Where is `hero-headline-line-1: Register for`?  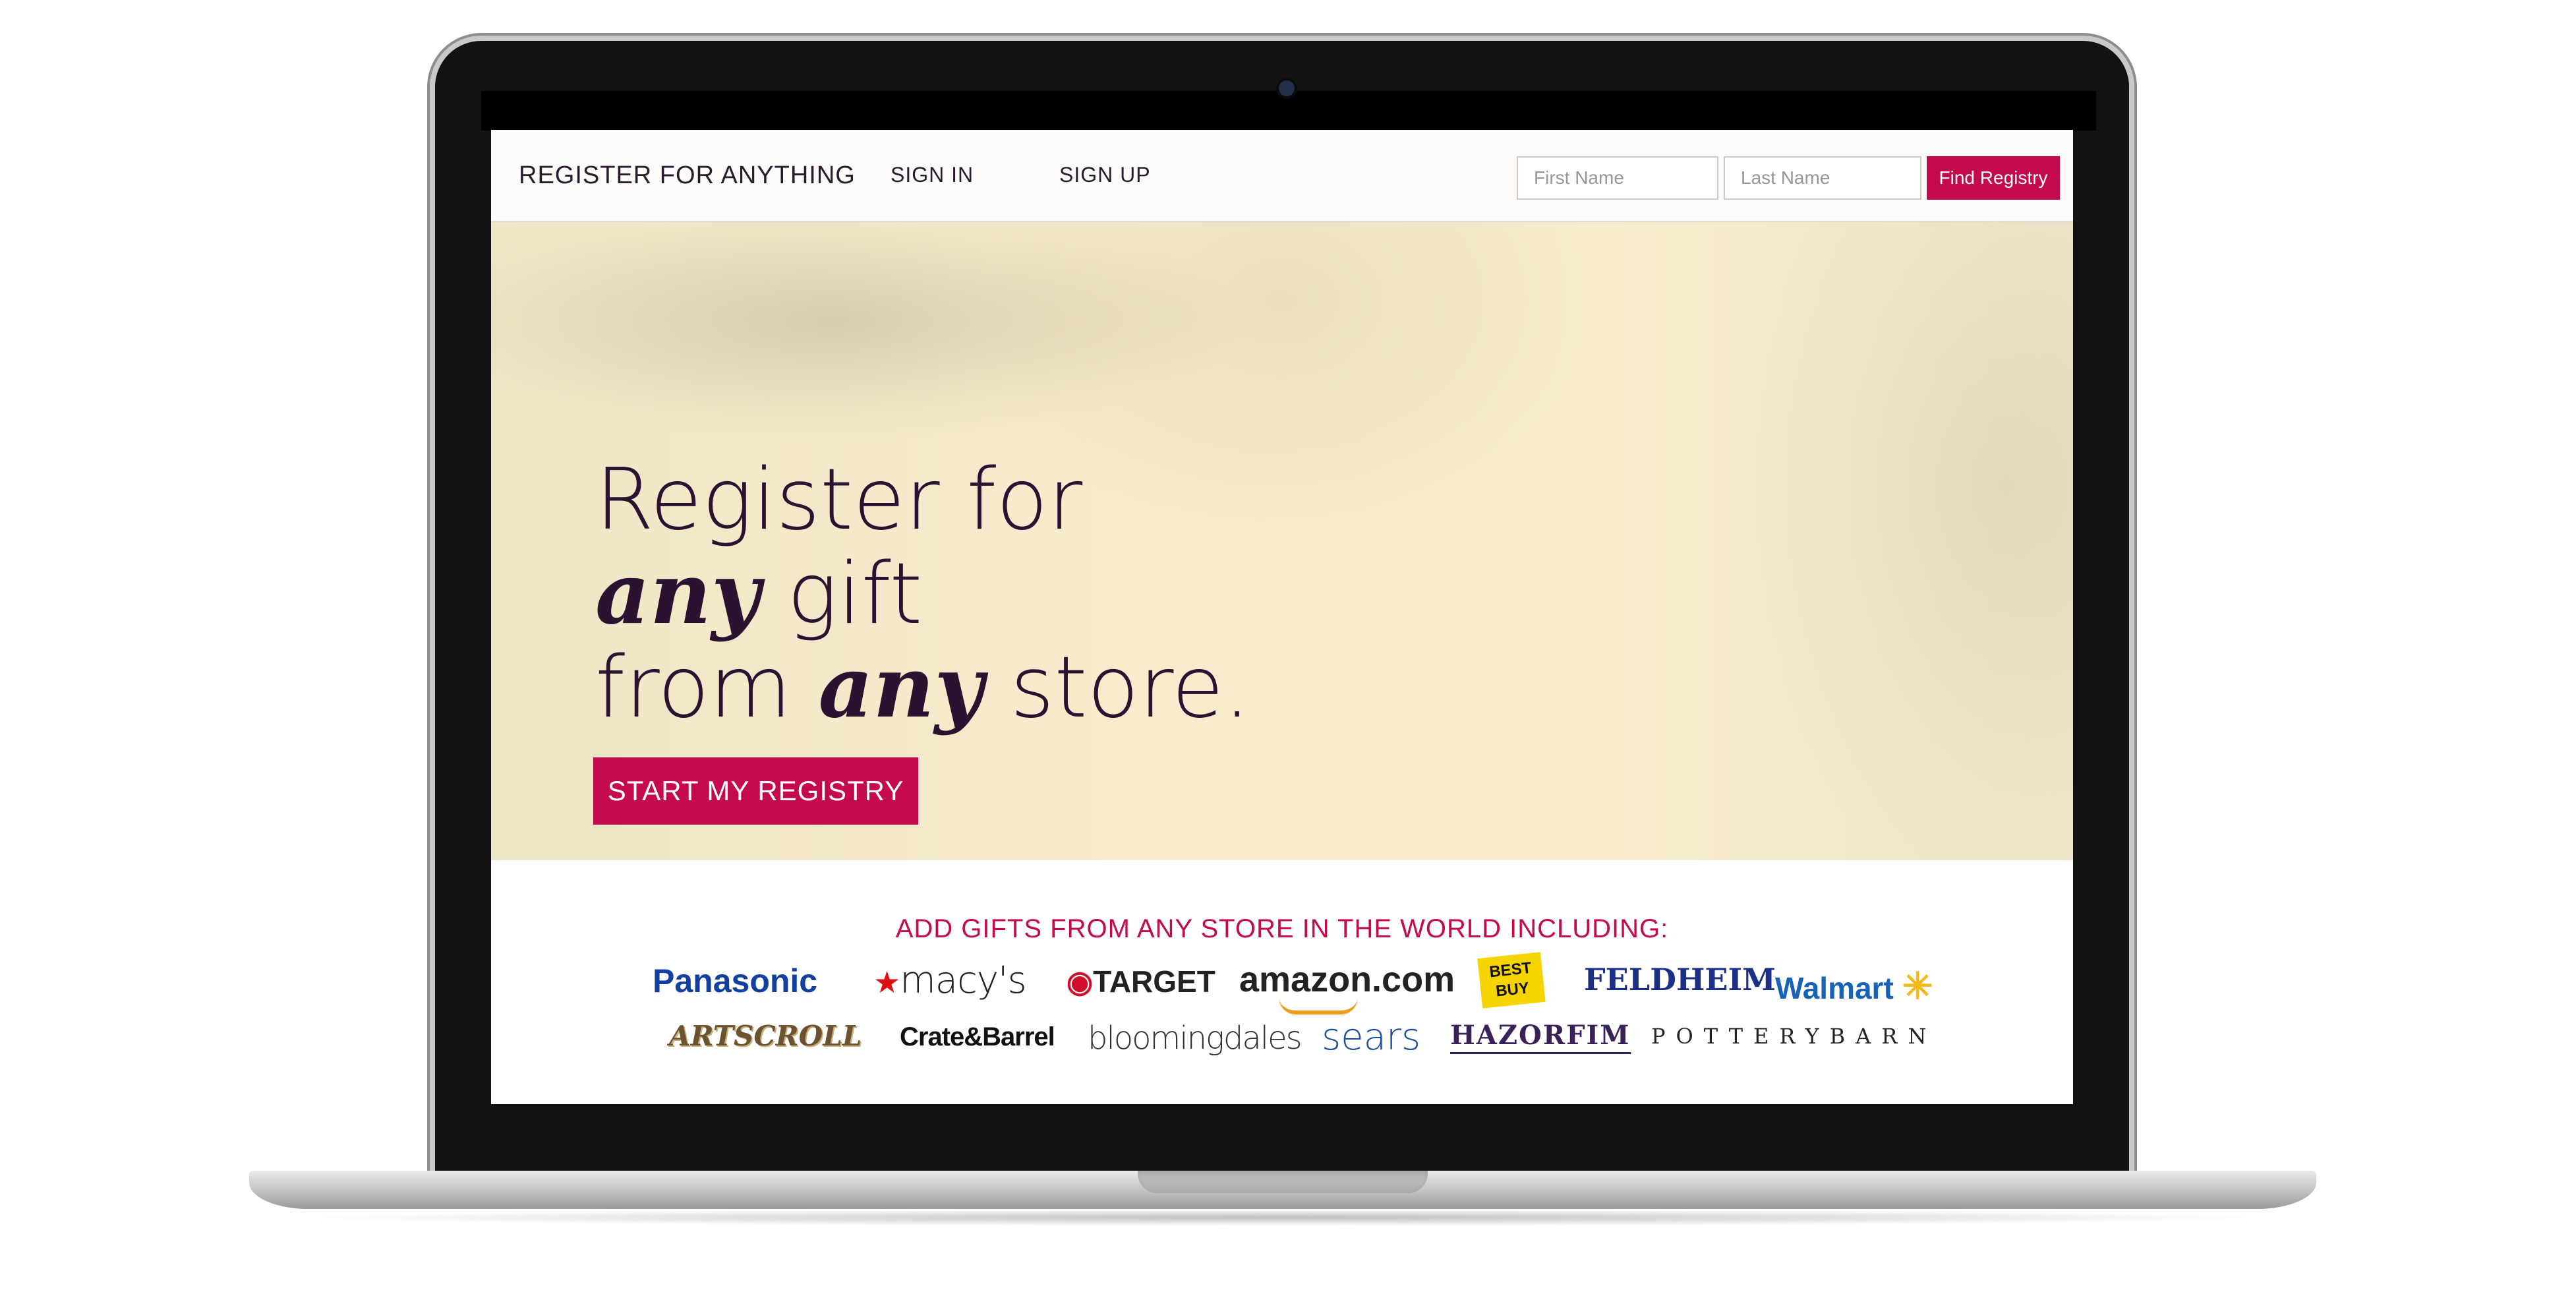 hero-headline-line-1: Register for is located at coordinates (839, 500).